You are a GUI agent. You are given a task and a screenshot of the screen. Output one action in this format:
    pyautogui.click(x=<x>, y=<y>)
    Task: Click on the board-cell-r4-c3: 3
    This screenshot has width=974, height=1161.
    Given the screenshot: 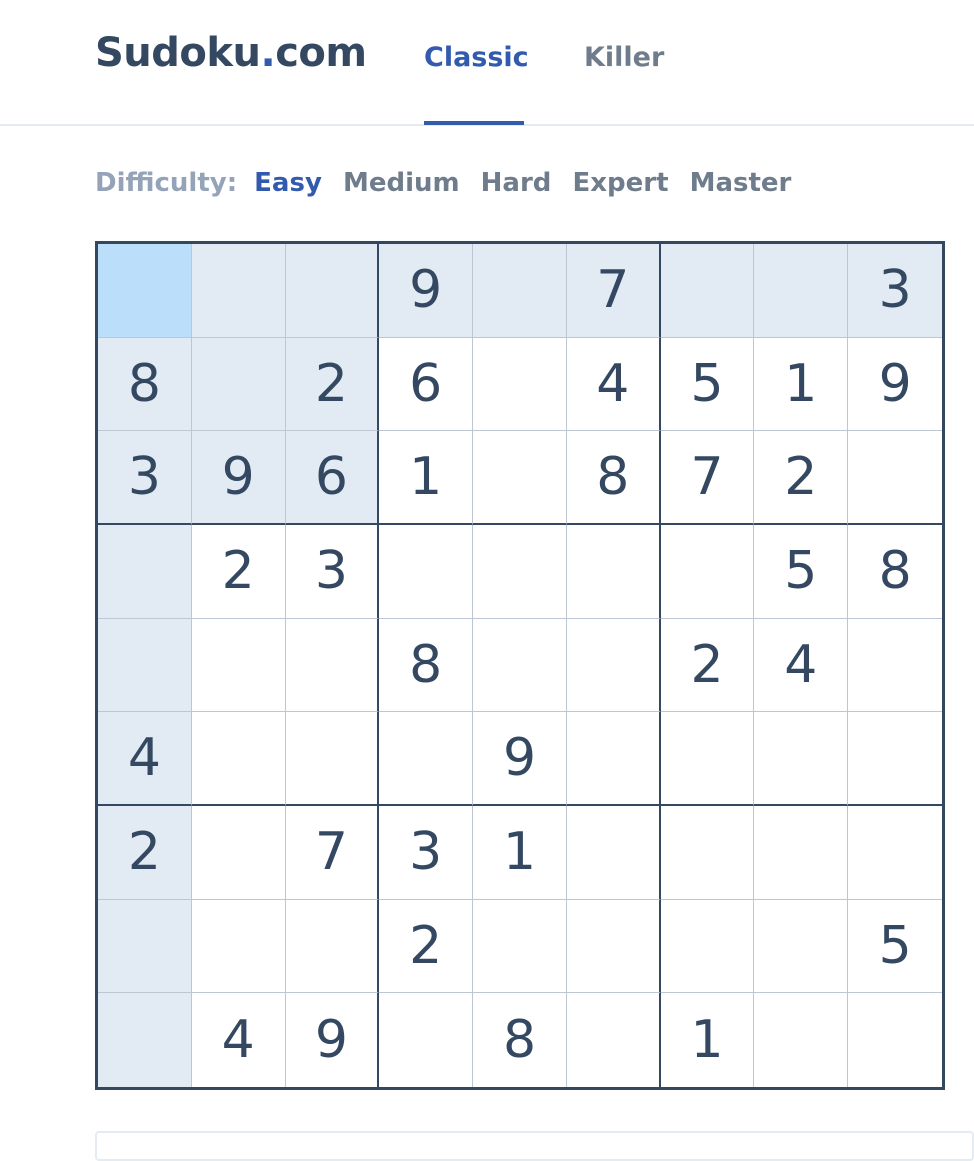 What is the action you would take?
    pyautogui.click(x=332, y=571)
    